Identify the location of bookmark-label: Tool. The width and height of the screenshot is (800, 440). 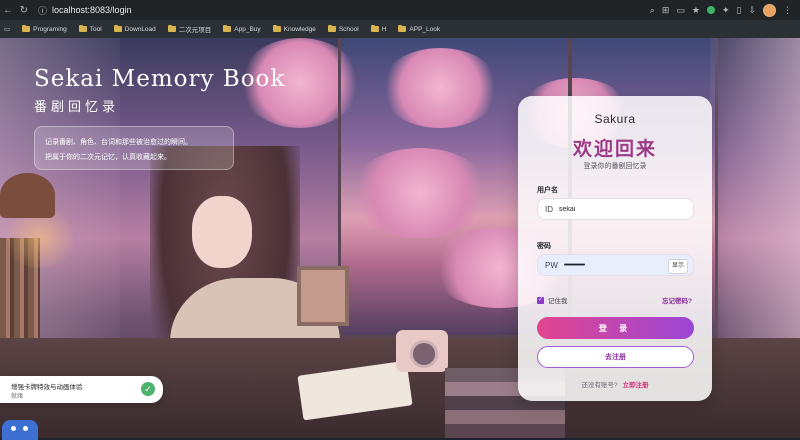
(95, 29).